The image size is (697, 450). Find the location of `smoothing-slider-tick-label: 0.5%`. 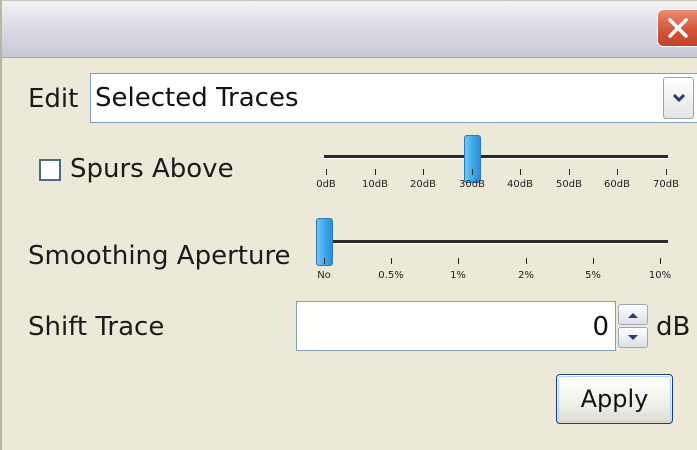

smoothing-slider-tick-label: 0.5% is located at coordinates (391, 275).